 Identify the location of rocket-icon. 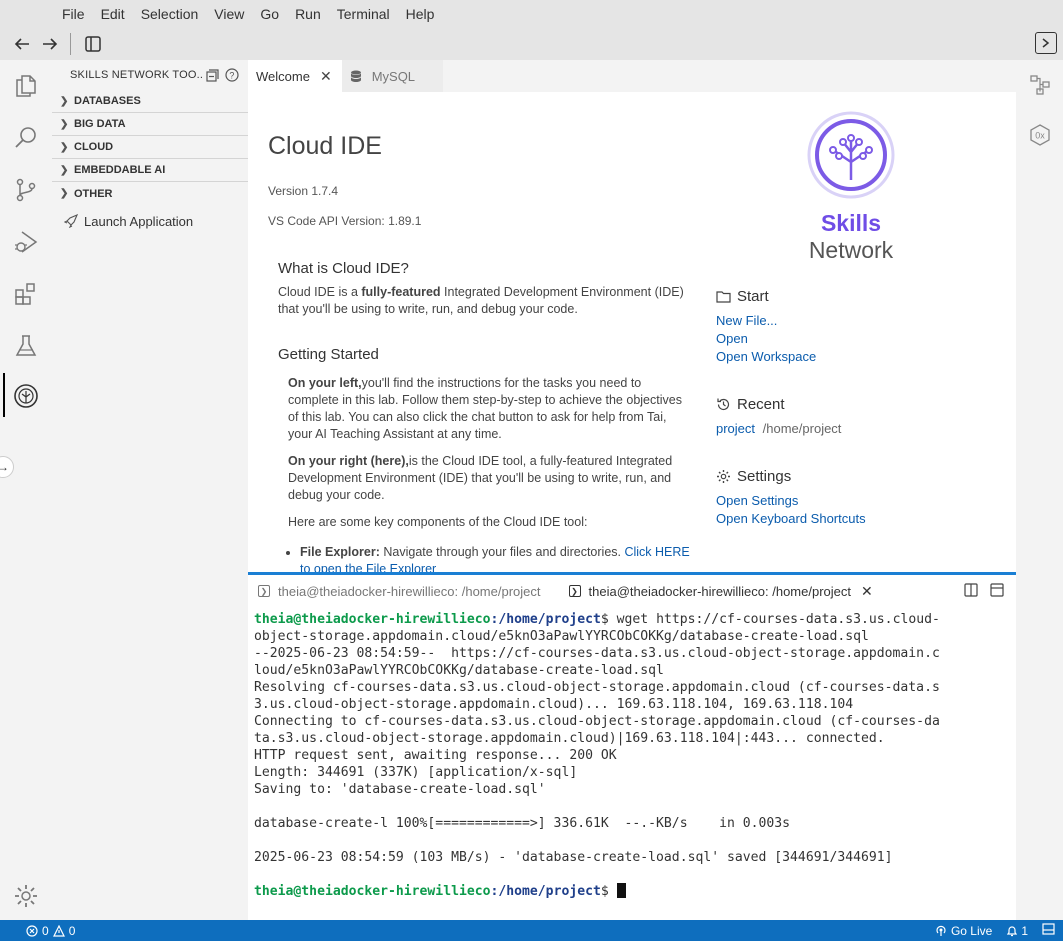
(71, 221).